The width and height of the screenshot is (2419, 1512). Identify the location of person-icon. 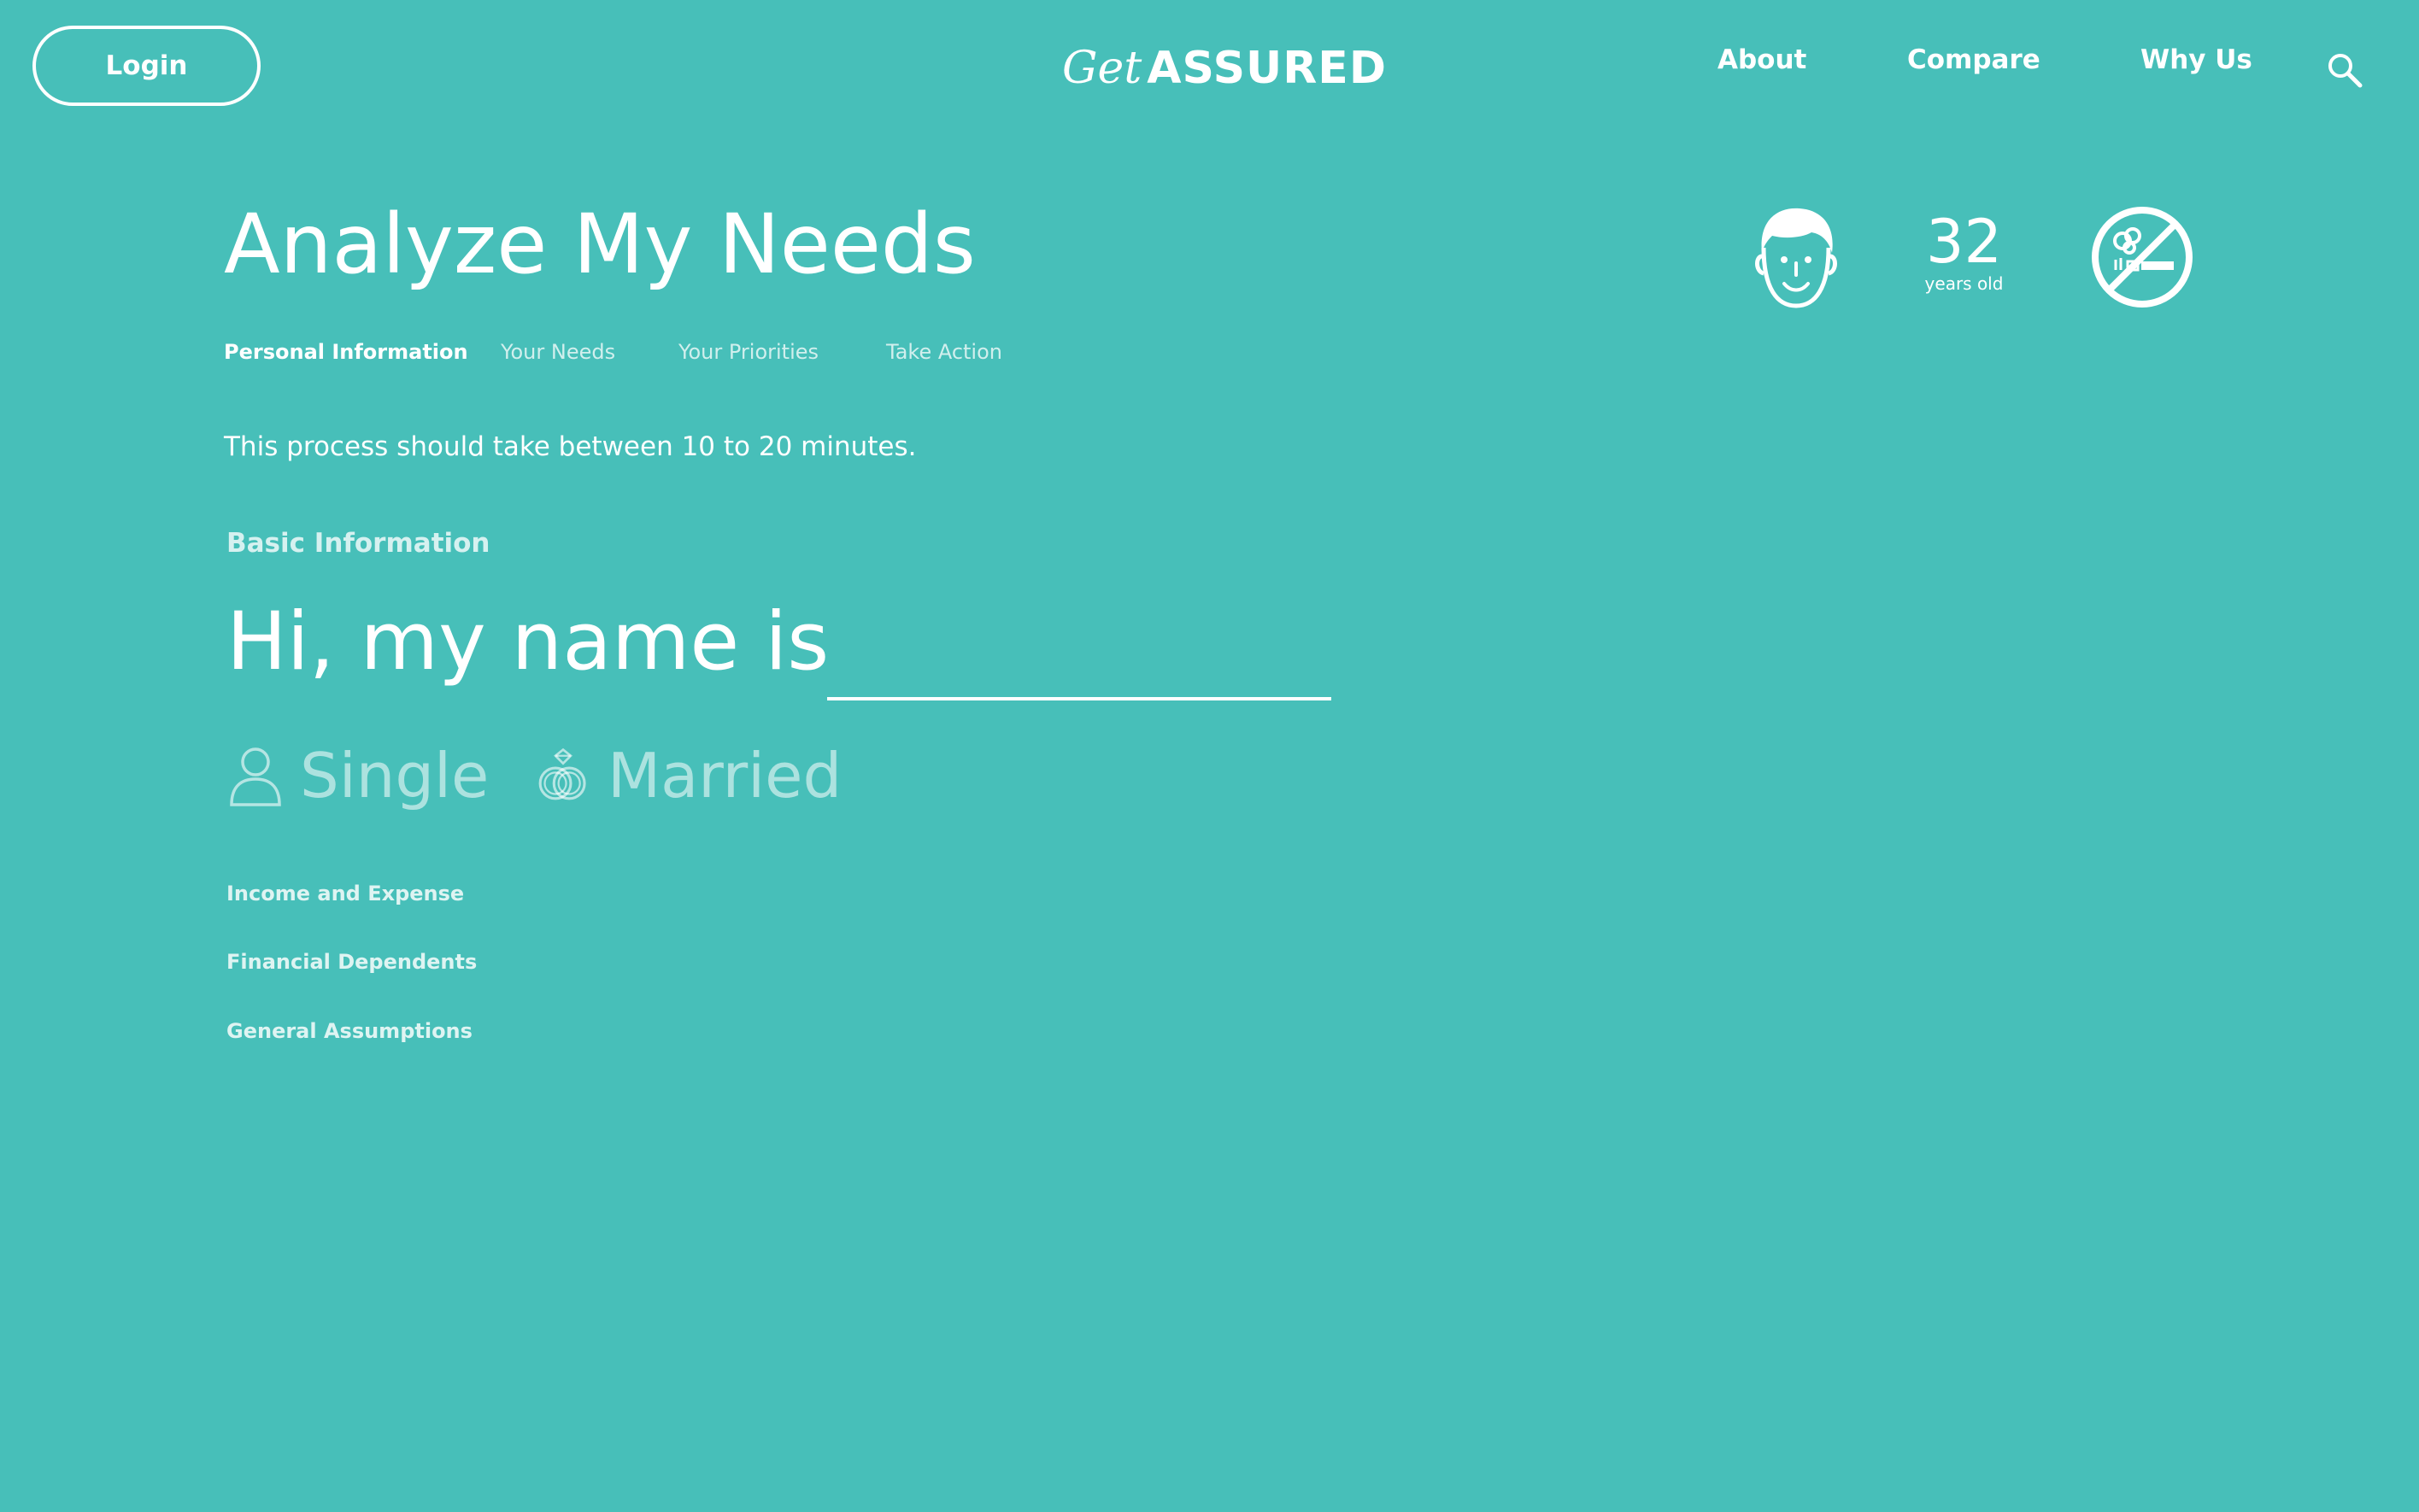
(256, 776).